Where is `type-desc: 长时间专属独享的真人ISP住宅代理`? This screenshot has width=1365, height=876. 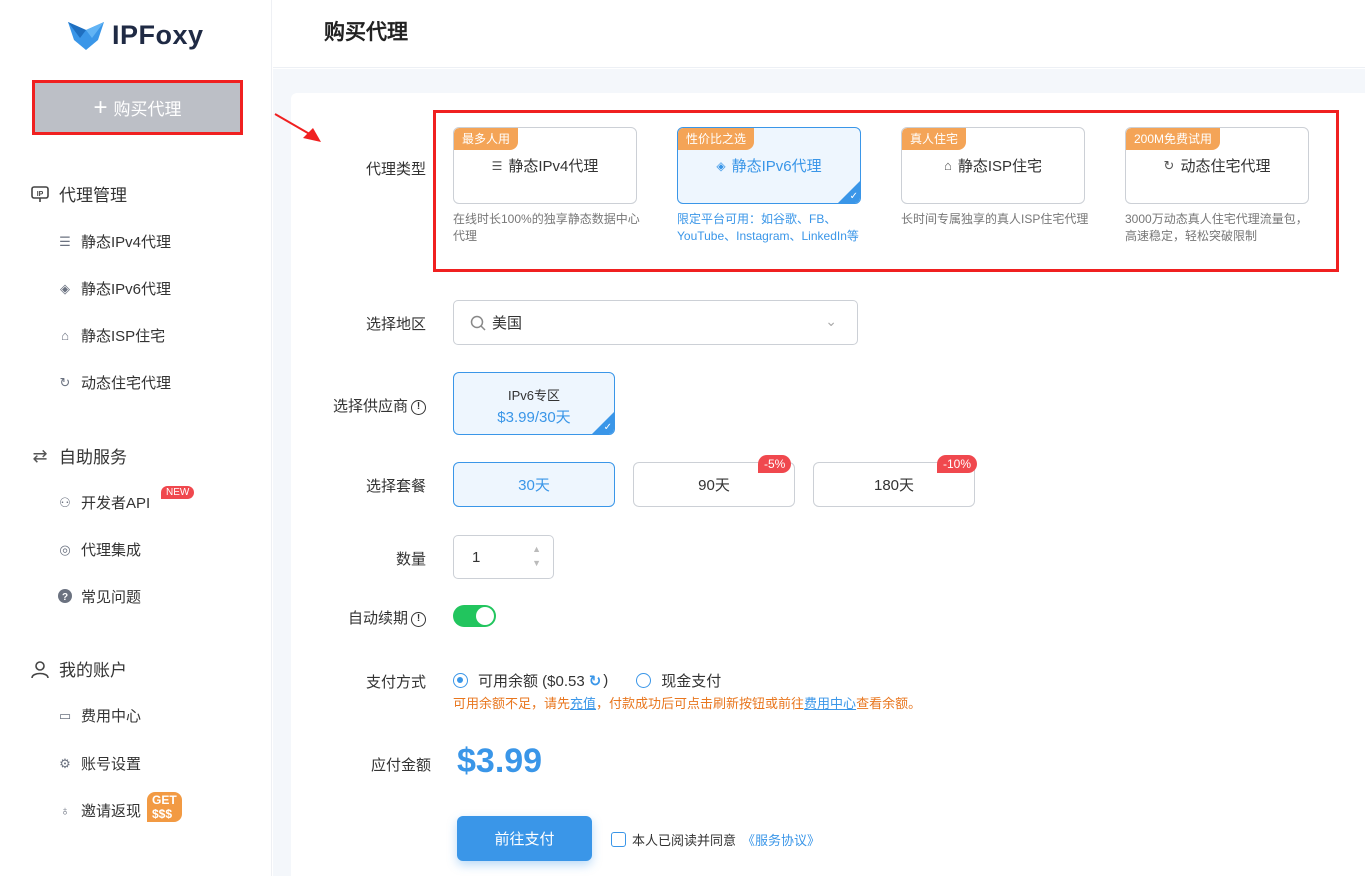
type-desc: 长时间专属独享的真人ISP住宅代理 is located at coordinates (995, 219).